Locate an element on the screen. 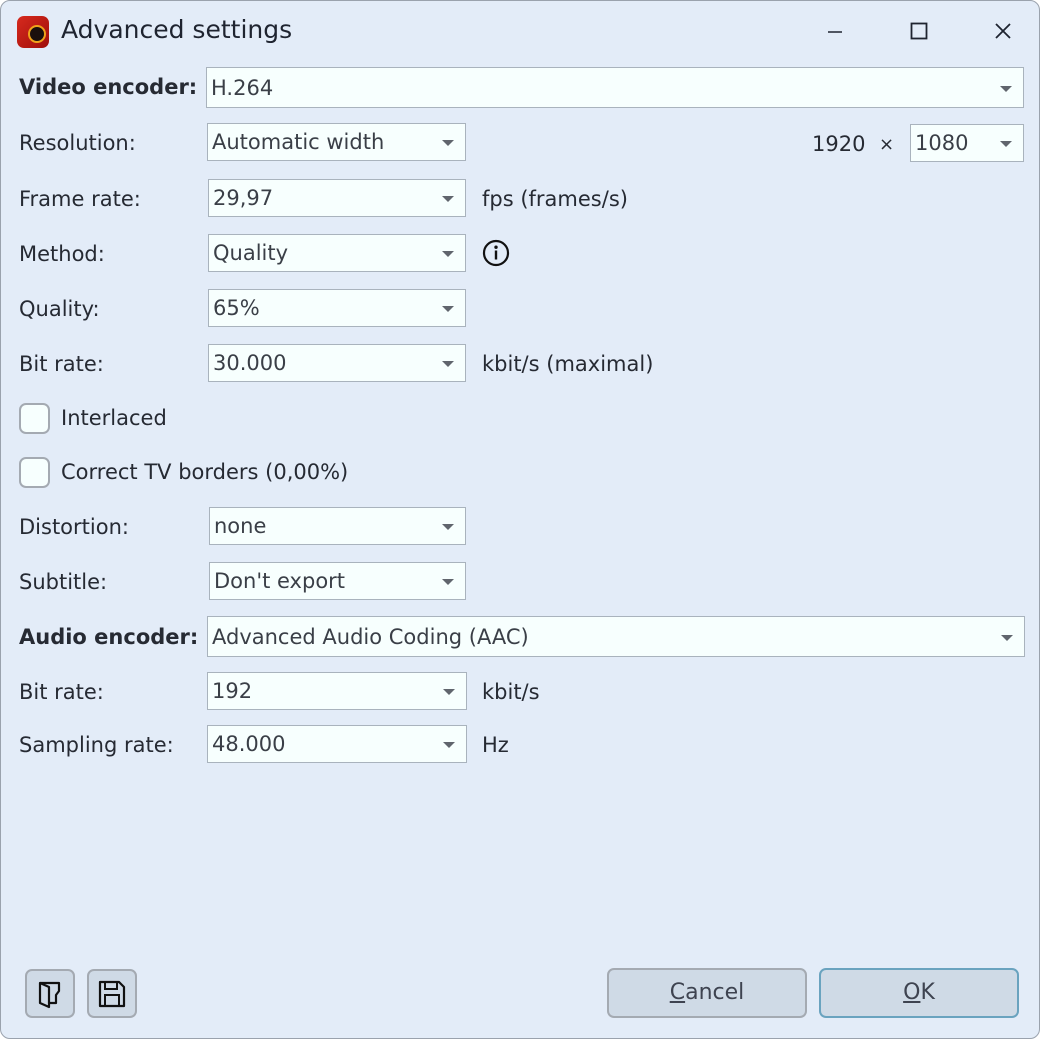 This screenshot has width=1042, height=1041. audio-bit-rate-value: 192 is located at coordinates (232, 691).